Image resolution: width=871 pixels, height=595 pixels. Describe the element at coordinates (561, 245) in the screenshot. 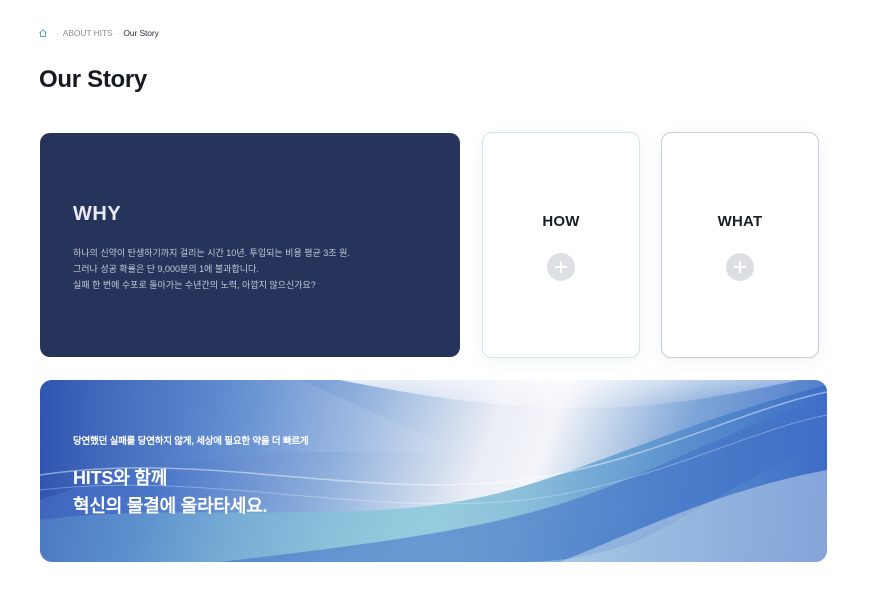

I see `how-card: HOW` at that location.